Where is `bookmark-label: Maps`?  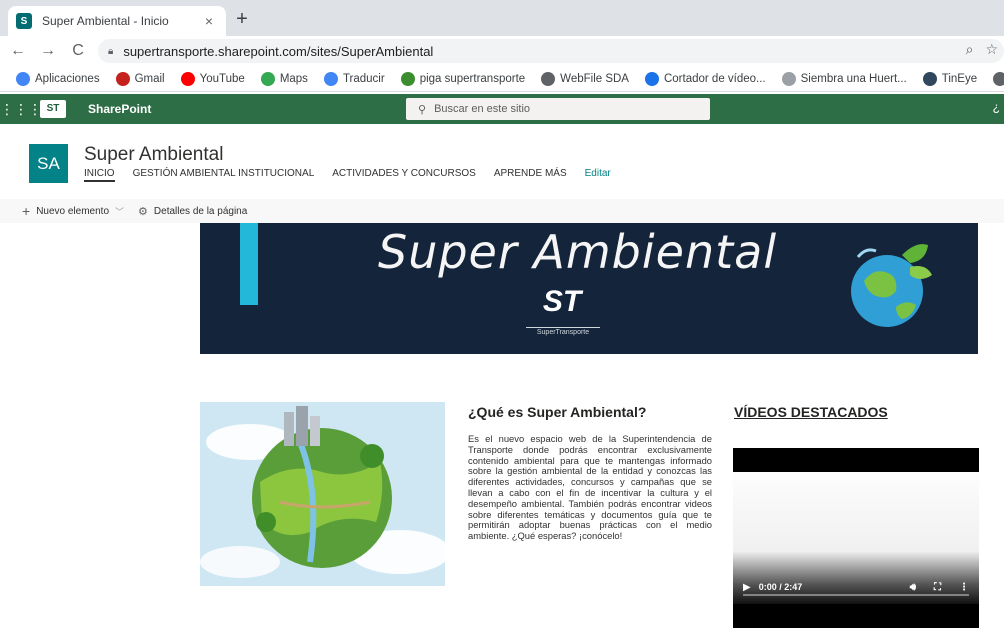
bookmark-label: Maps is located at coordinates (293, 78).